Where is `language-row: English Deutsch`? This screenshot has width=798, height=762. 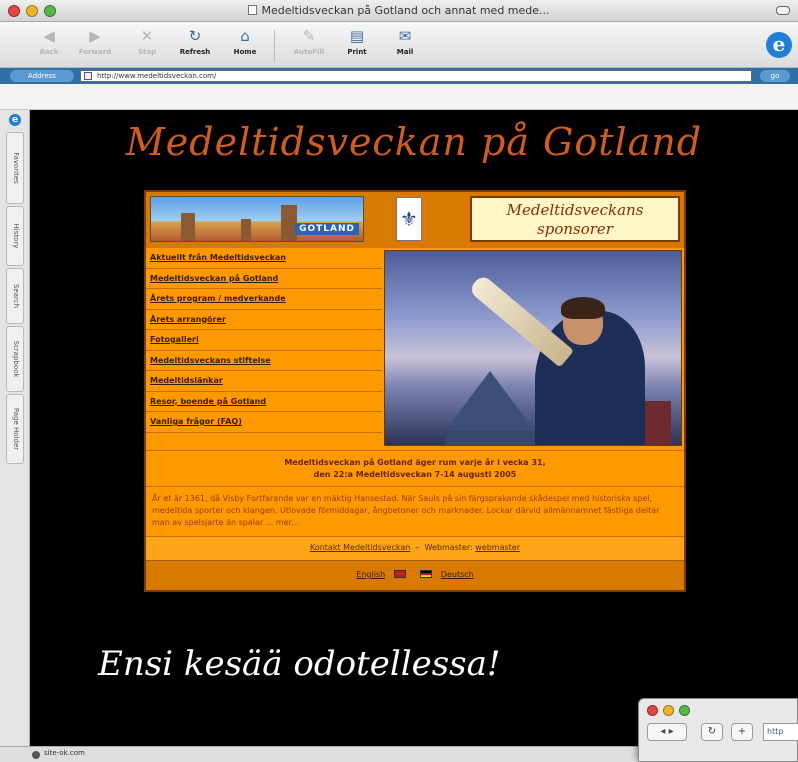
language-row: English Deutsch is located at coordinates (415, 575).